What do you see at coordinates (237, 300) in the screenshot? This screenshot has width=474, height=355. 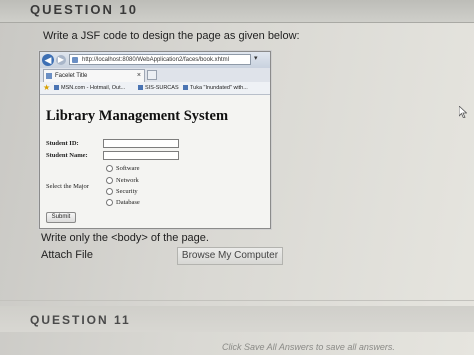 I see `section-divider` at bounding box center [237, 300].